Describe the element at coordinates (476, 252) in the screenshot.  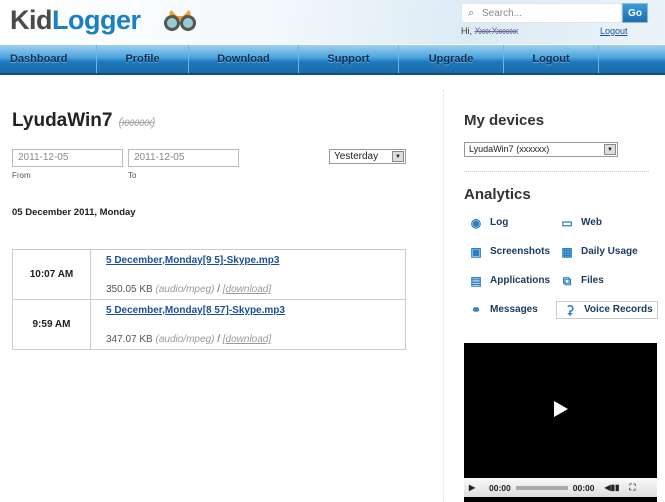
I see `camera-icon: ▣` at that location.